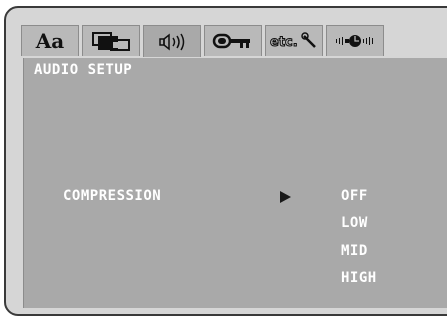 Image resolution: width=447 pixels, height=316 pixels. I want to click on compression-label: COMPRESSION, so click(112, 196).